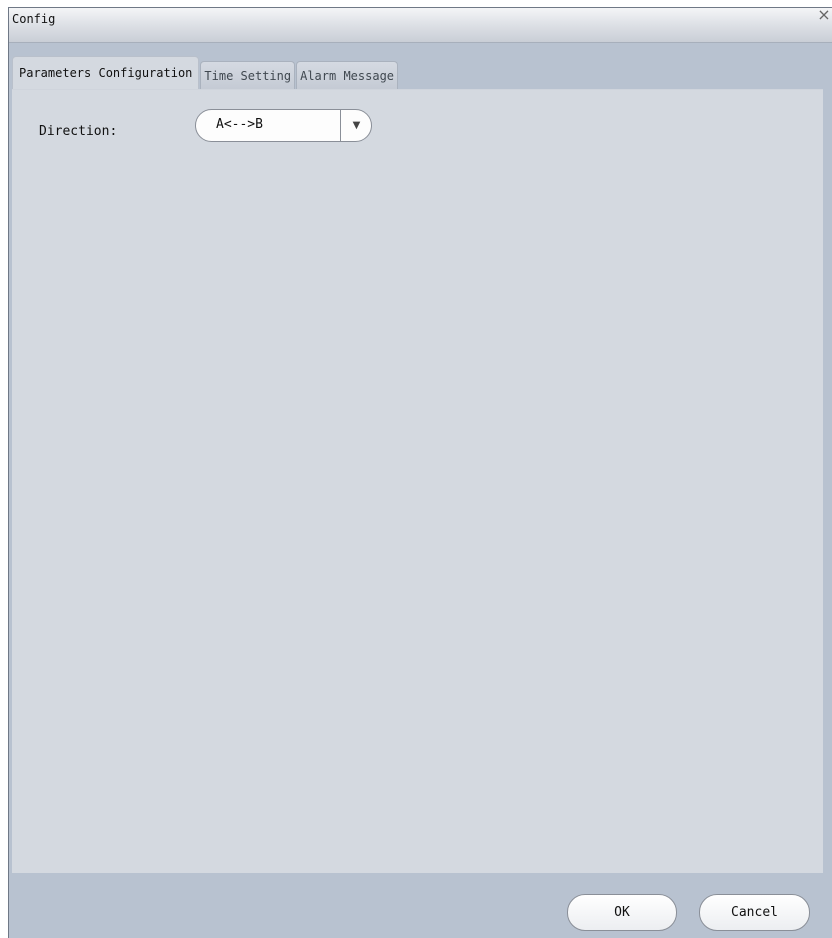  Describe the element at coordinates (417, 902) in the screenshot. I see `dialog-footer: OK Cancel` at that location.